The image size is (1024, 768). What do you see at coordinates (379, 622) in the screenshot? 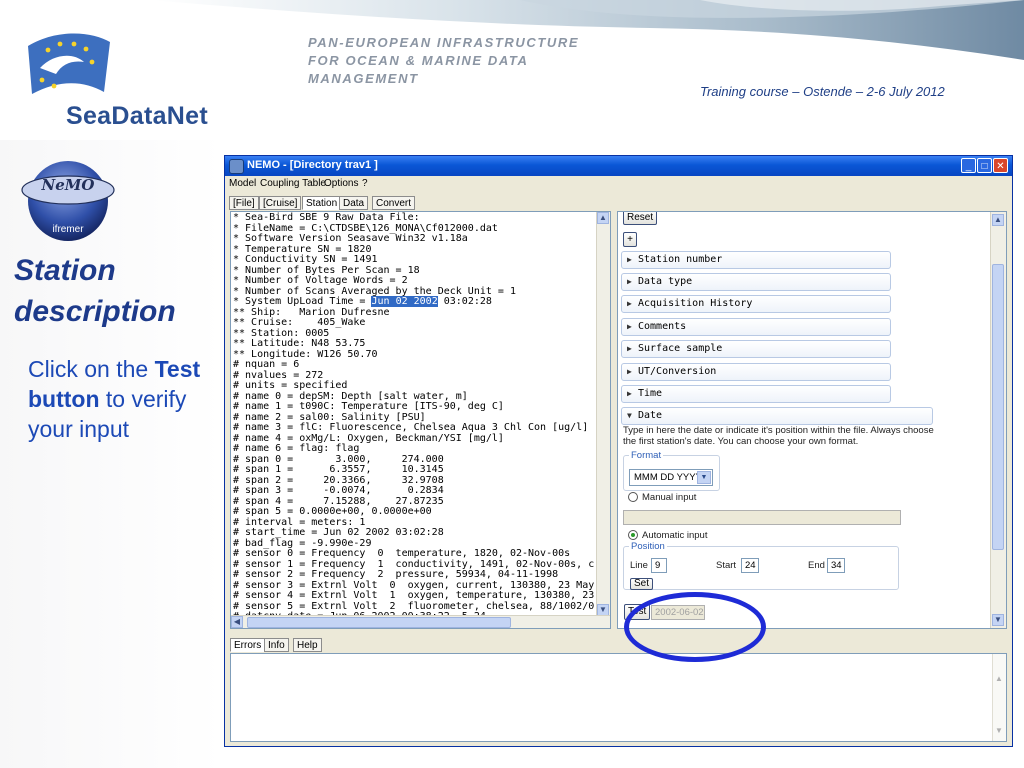
I see `horizontal-scroll-thumb` at bounding box center [379, 622].